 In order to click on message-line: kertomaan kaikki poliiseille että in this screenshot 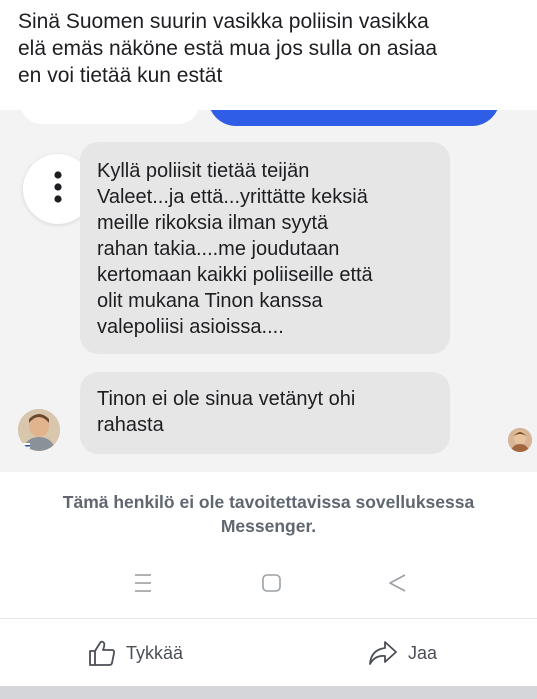, I will do `click(235, 275)`.